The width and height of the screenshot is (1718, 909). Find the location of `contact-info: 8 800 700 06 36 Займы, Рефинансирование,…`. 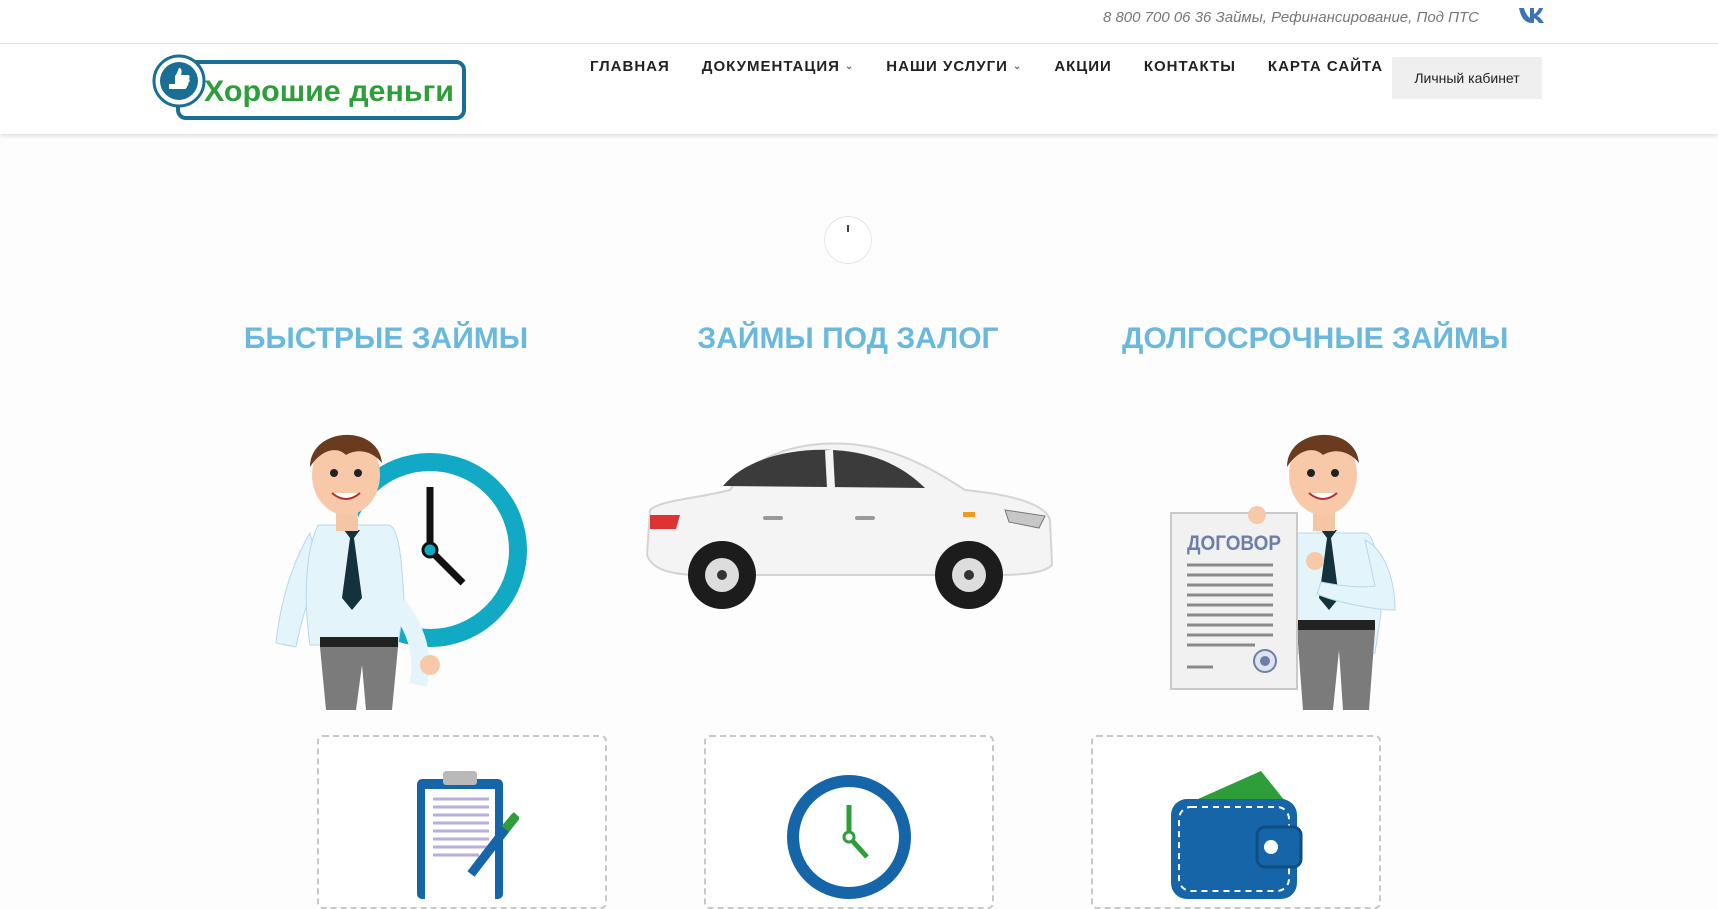

contact-info: 8 800 700 06 36 Займы, Рефинансирование,… is located at coordinates (1290, 17).